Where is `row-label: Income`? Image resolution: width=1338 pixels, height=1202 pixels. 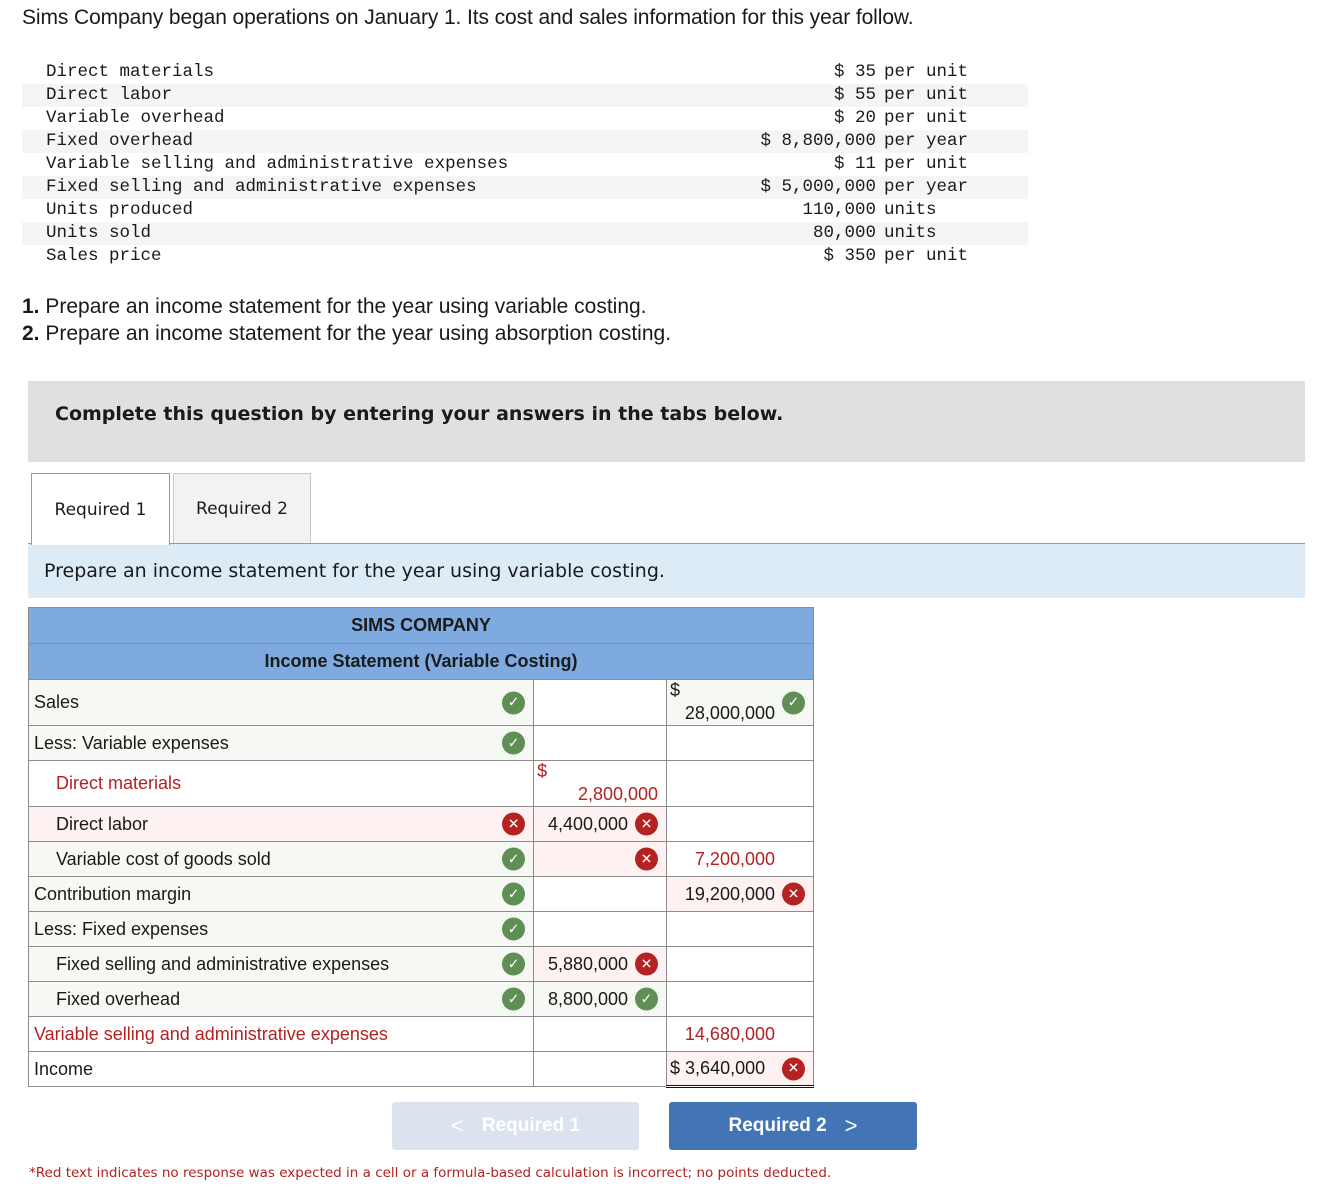
row-label: Income is located at coordinates (64, 1068).